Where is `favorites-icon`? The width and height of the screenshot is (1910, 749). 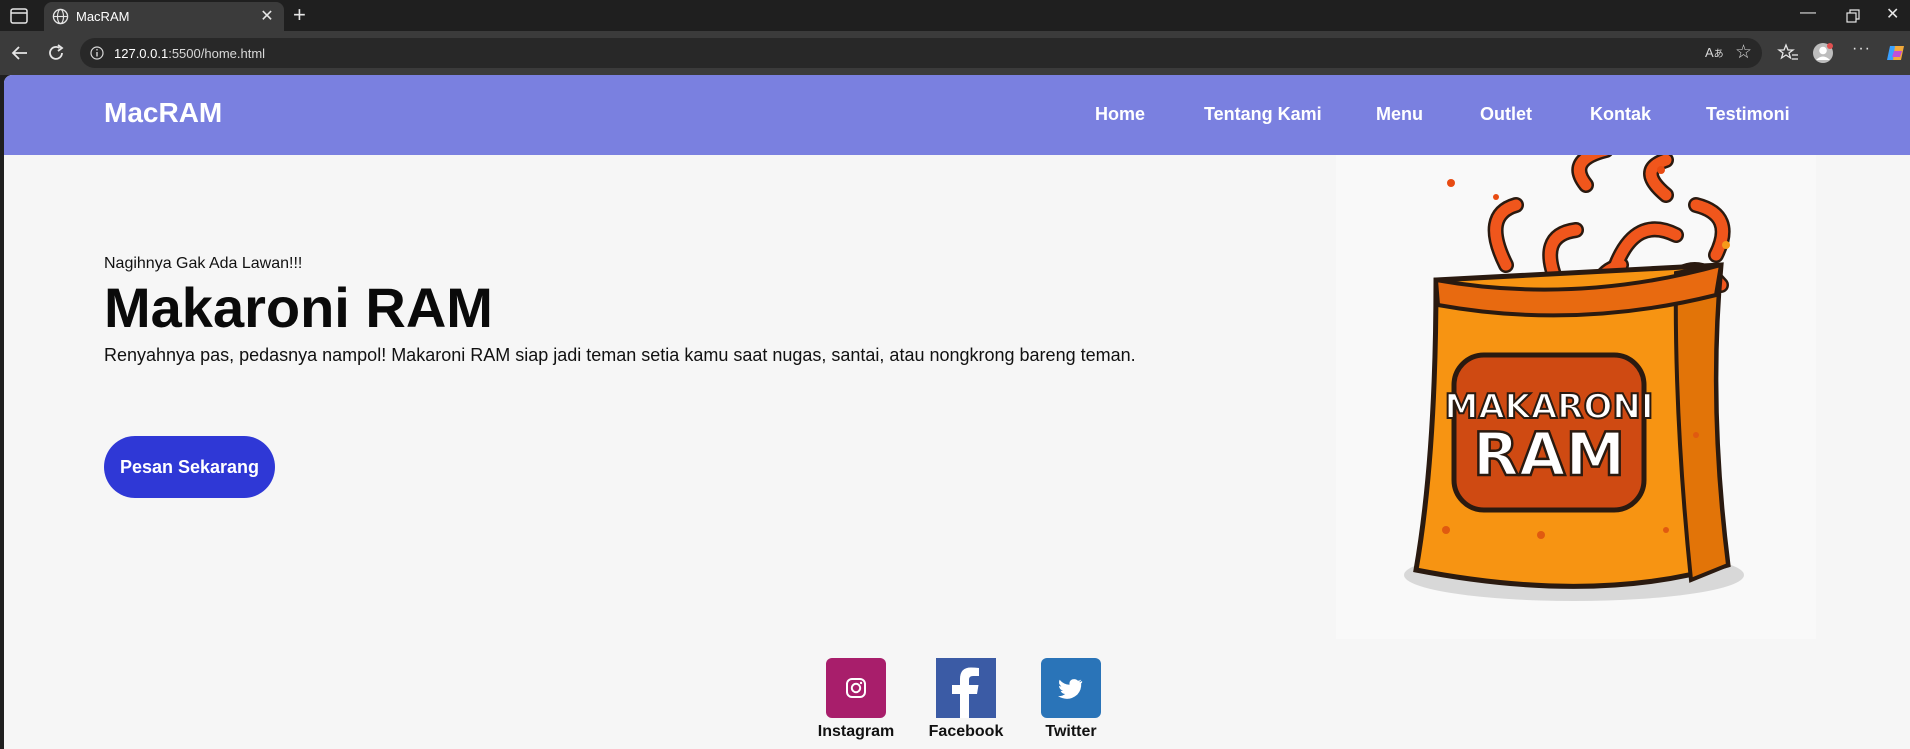 favorites-icon is located at coordinates (1788, 53).